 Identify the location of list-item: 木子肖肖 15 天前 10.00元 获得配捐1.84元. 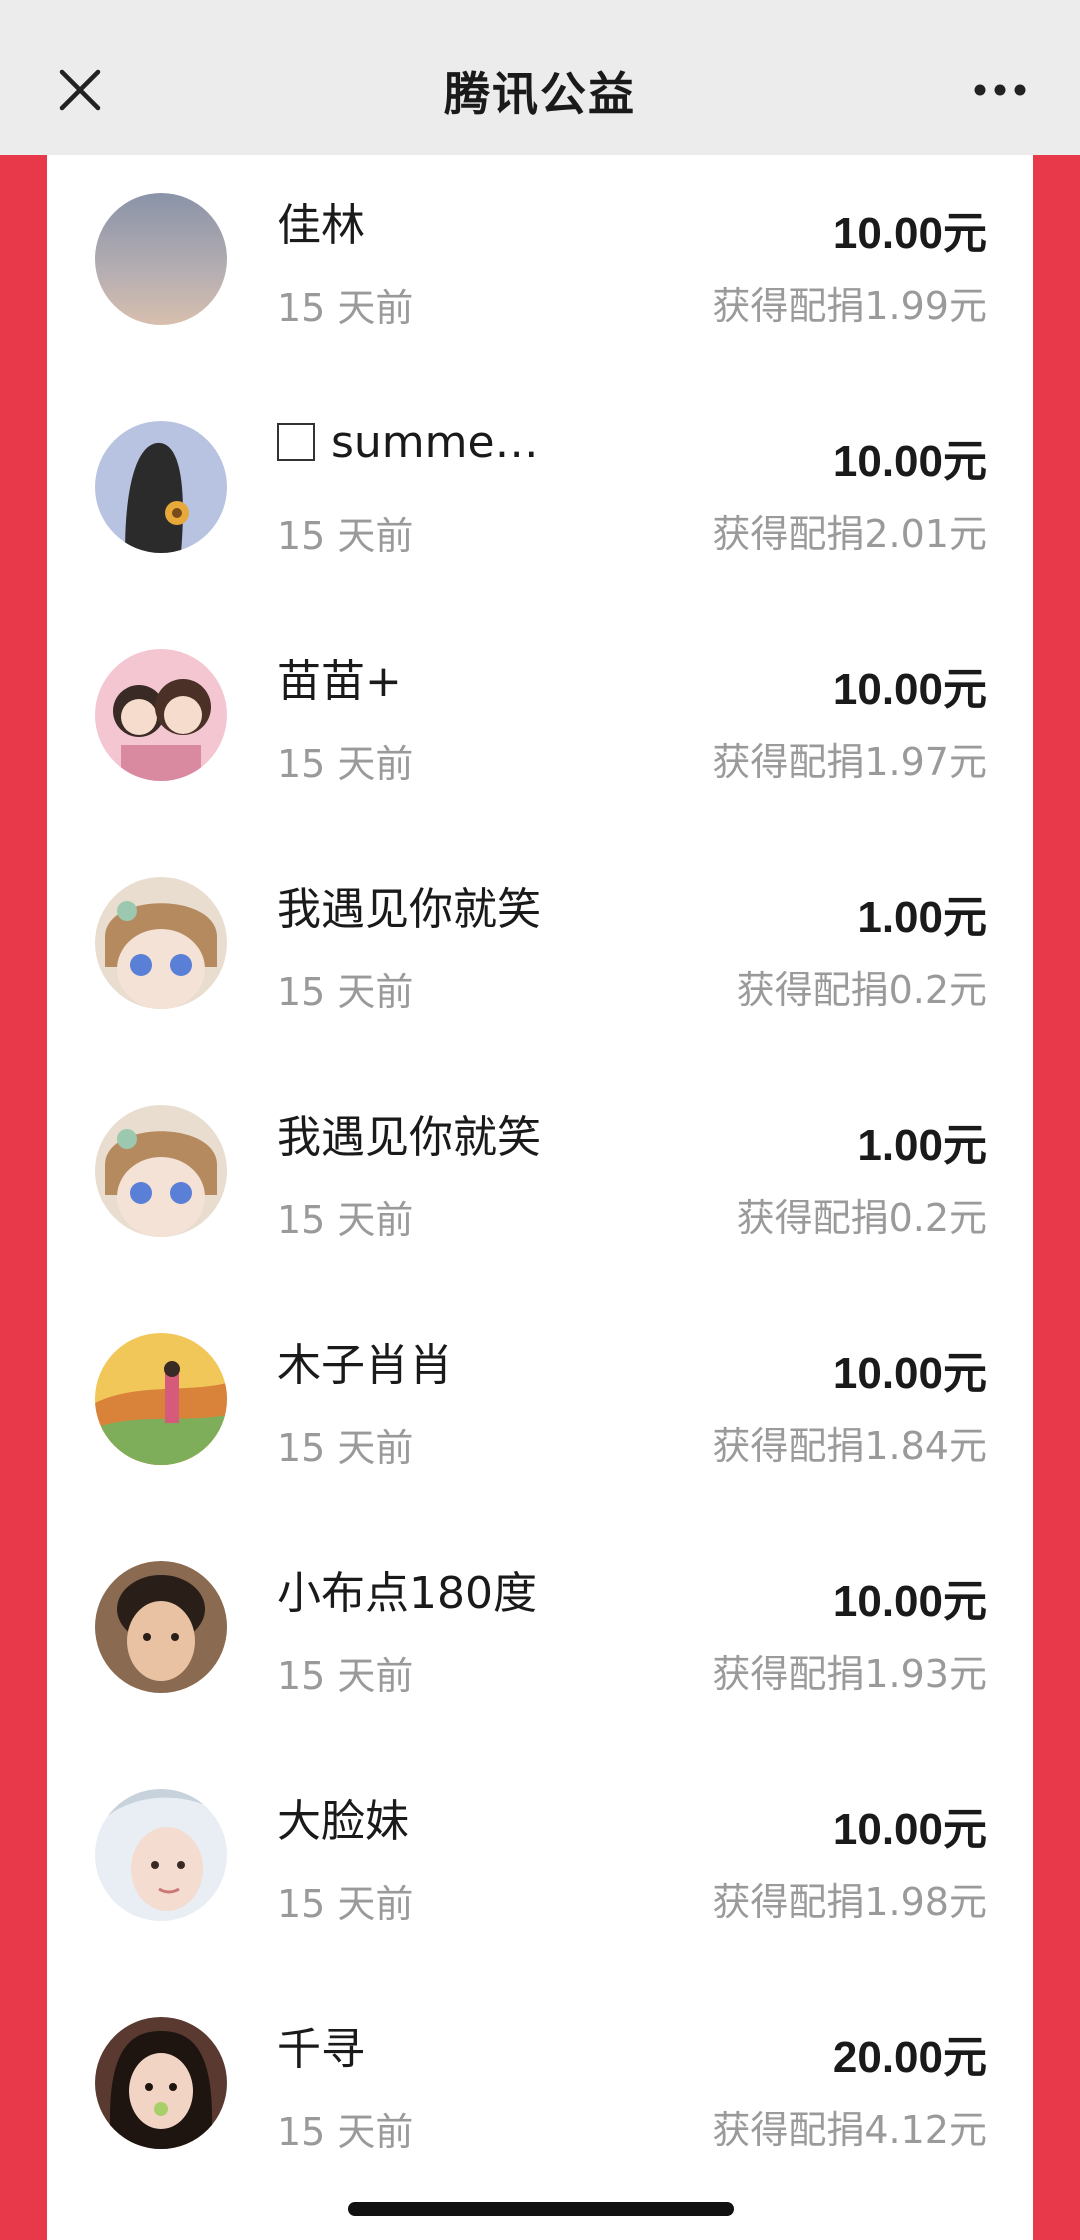
(540, 1409).